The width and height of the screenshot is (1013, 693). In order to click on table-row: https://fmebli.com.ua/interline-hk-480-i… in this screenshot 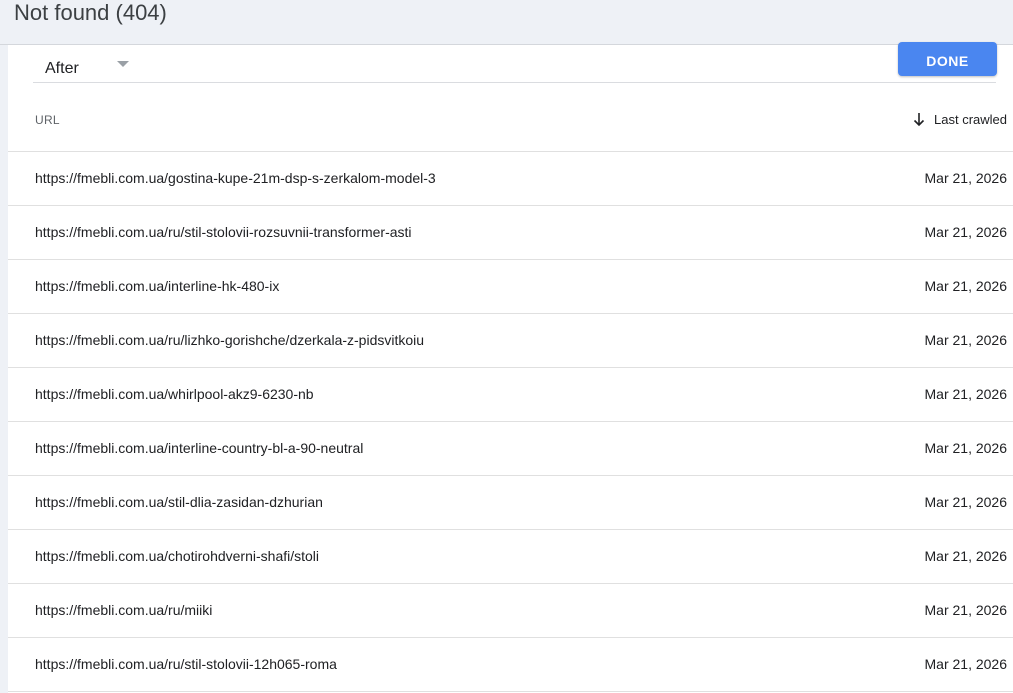, I will do `click(510, 287)`.